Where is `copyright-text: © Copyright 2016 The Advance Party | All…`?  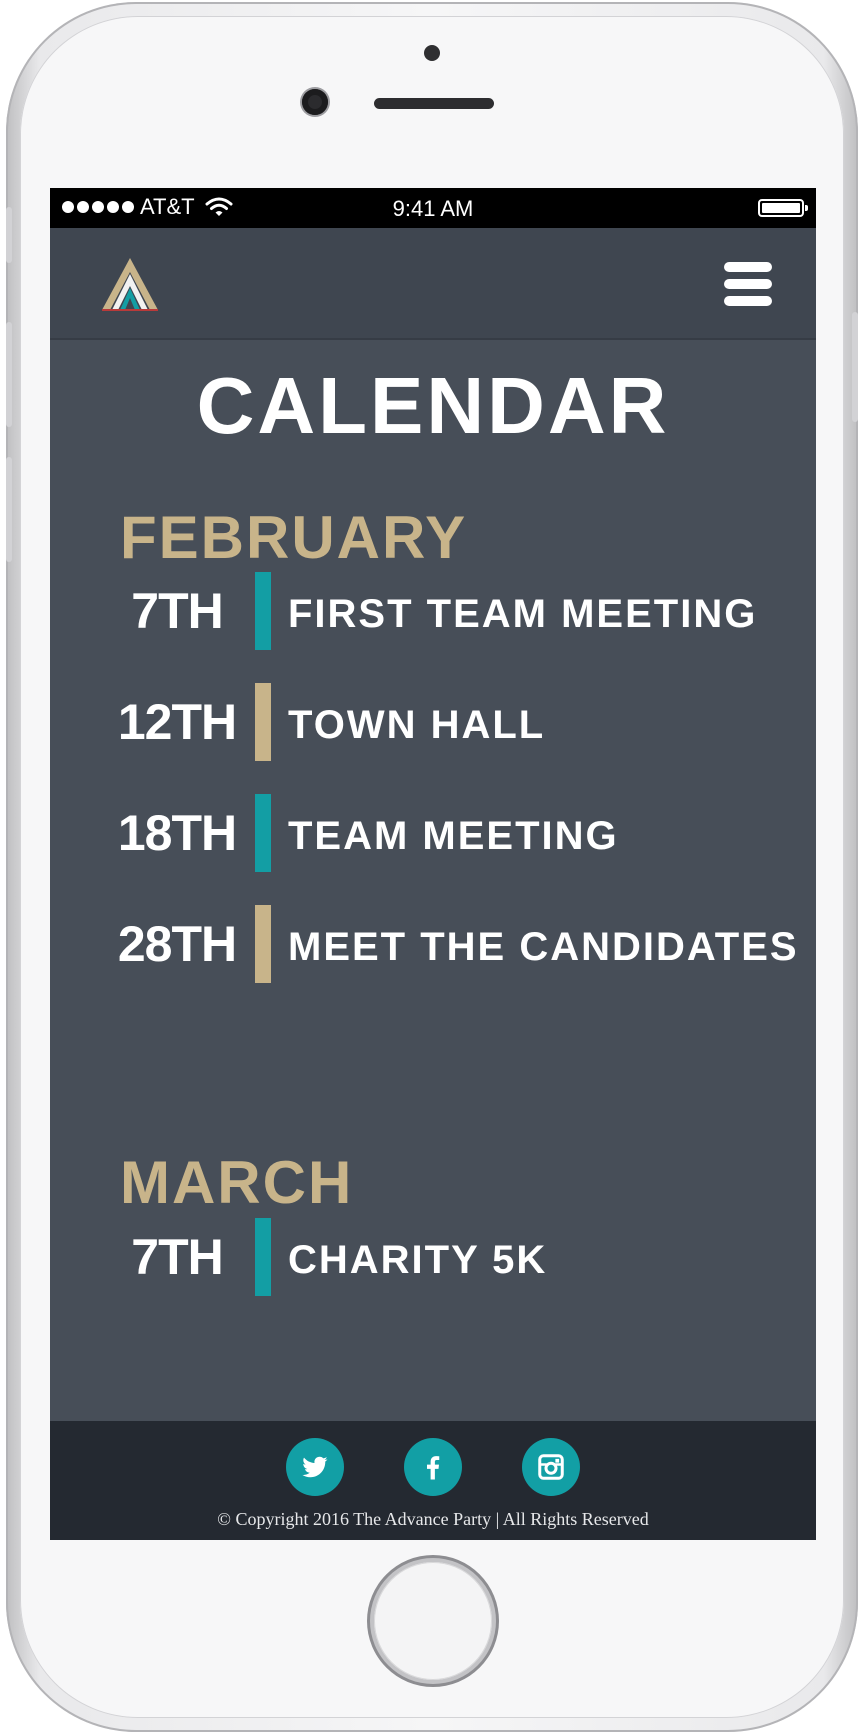
copyright-text: © Copyright 2016 The Advance Party | All… is located at coordinates (433, 1519).